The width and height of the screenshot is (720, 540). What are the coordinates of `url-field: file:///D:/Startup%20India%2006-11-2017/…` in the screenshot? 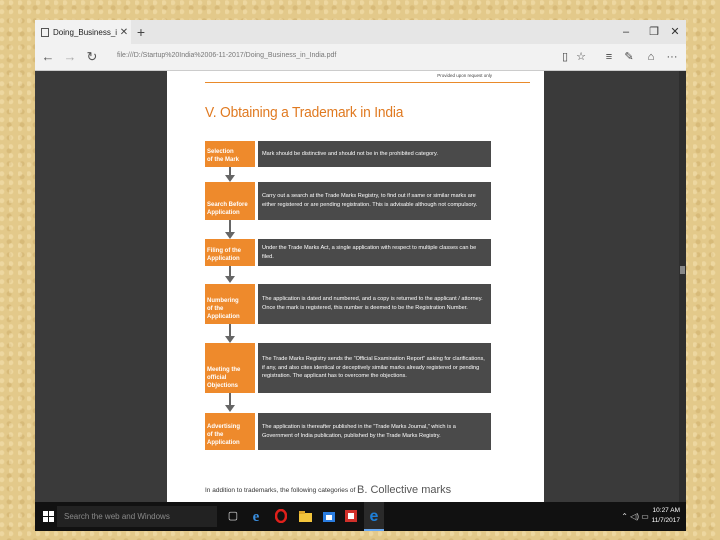 It's located at (226, 55).